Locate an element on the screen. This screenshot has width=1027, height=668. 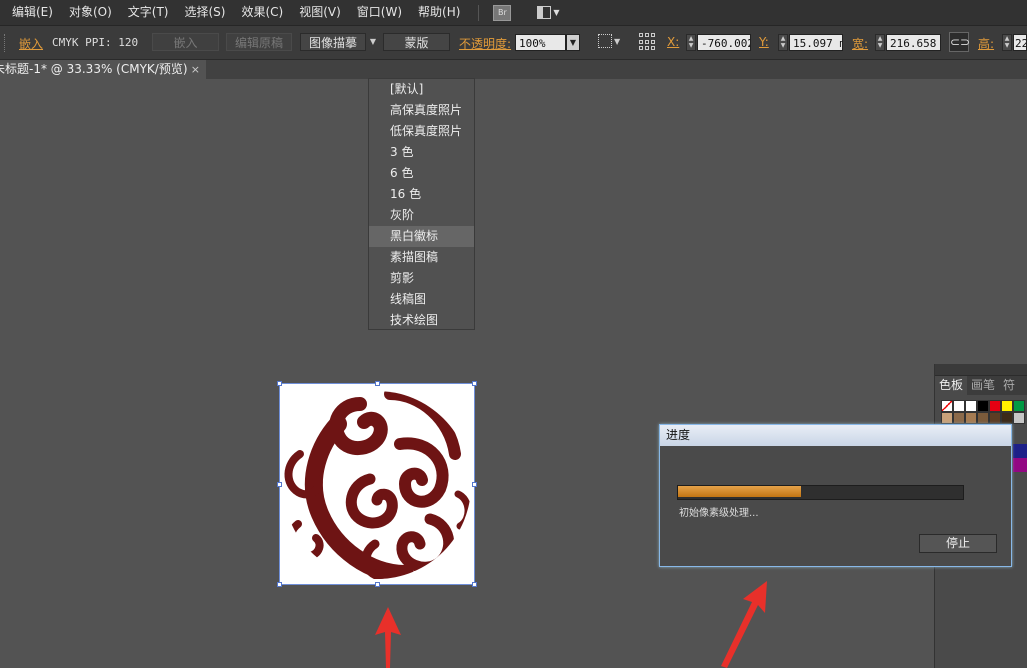
height-field: 22 is located at coordinates (1020, 42).